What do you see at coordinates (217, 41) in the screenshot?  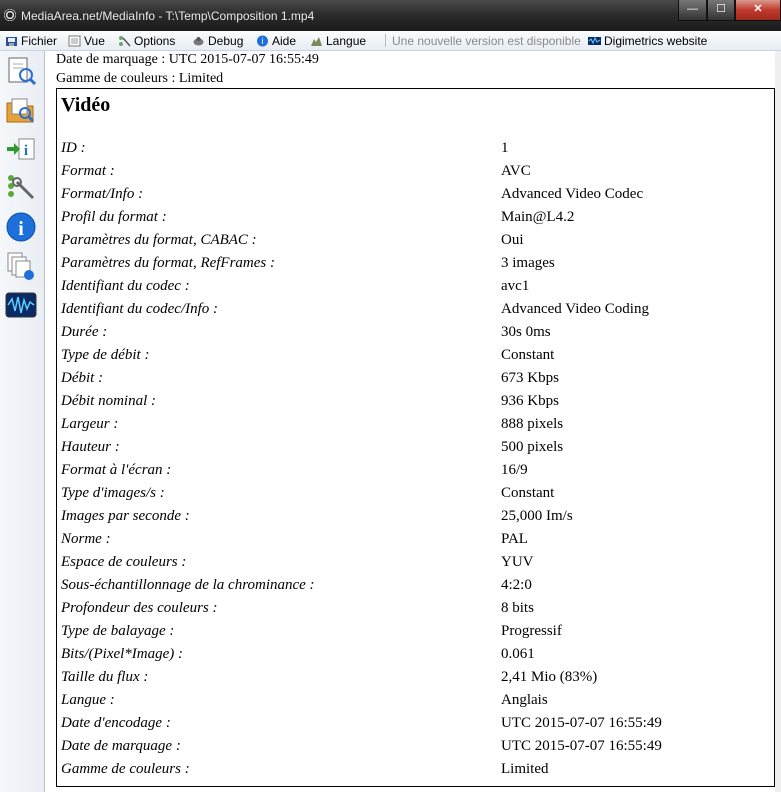 I see `menu-debug: Debug` at bounding box center [217, 41].